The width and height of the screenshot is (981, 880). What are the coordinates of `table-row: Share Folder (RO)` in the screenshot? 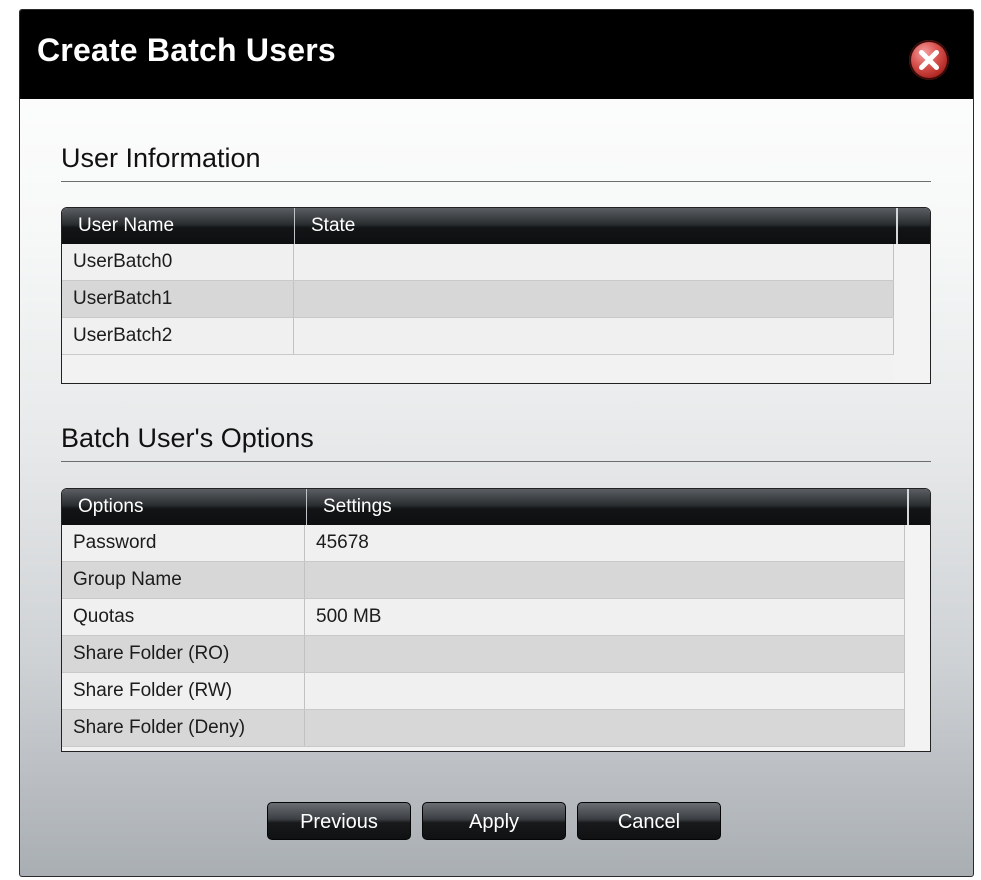 It's located at (483, 654).